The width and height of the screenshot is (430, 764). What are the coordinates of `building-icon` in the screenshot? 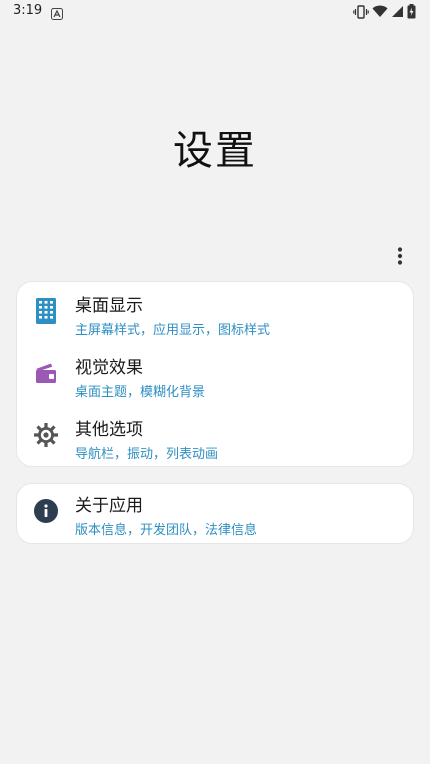 It's located at (46, 311).